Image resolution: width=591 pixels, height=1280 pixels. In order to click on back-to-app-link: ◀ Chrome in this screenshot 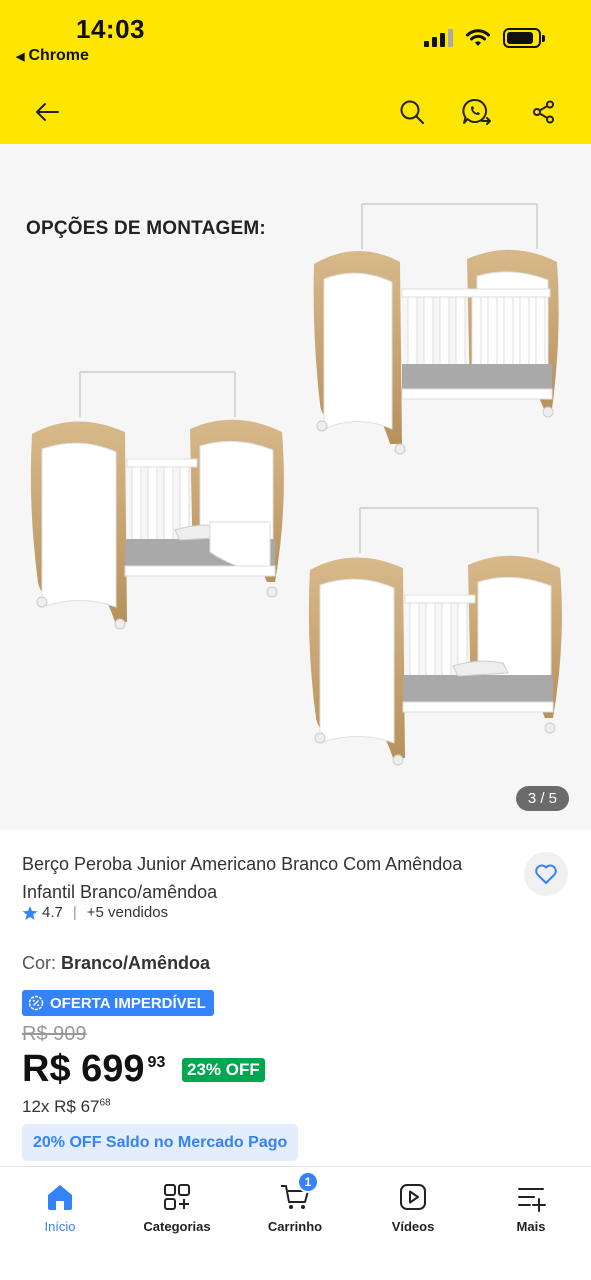, I will do `click(52, 56)`.